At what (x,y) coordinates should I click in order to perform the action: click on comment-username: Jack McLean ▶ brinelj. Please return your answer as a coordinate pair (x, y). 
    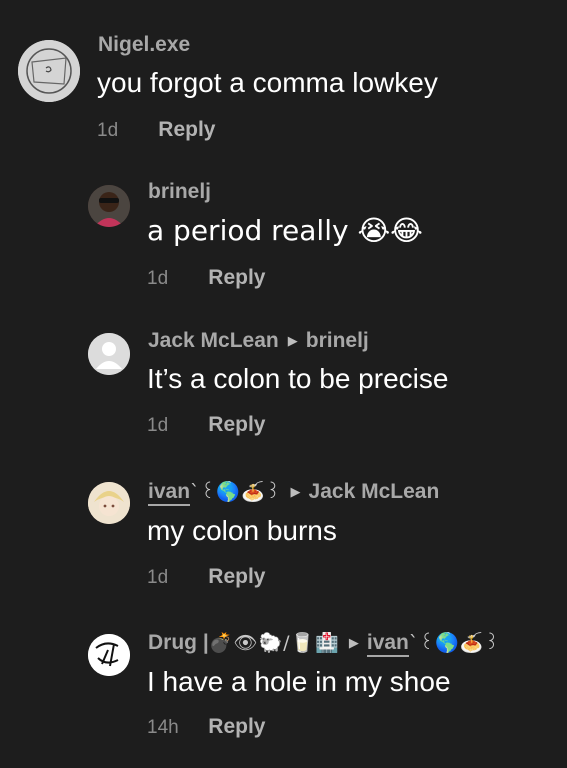
    Looking at the image, I should click on (258, 341).